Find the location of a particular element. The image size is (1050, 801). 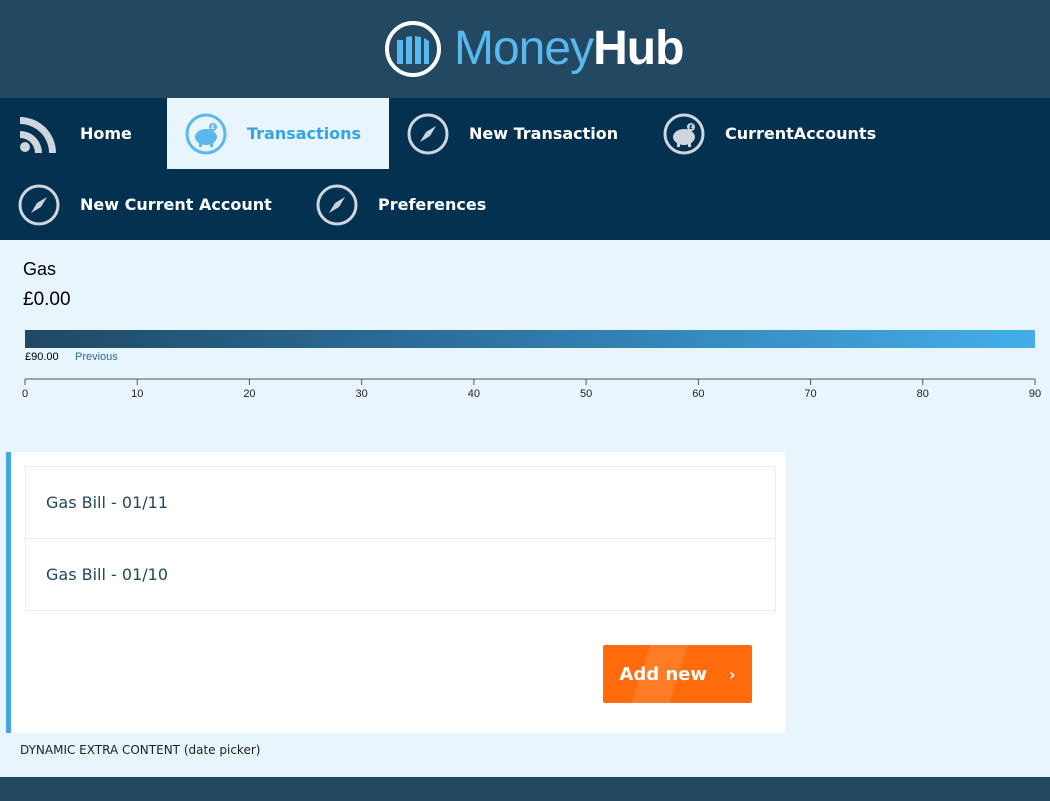

nav-label-new-current-account: New Current Account is located at coordinates (176, 204).